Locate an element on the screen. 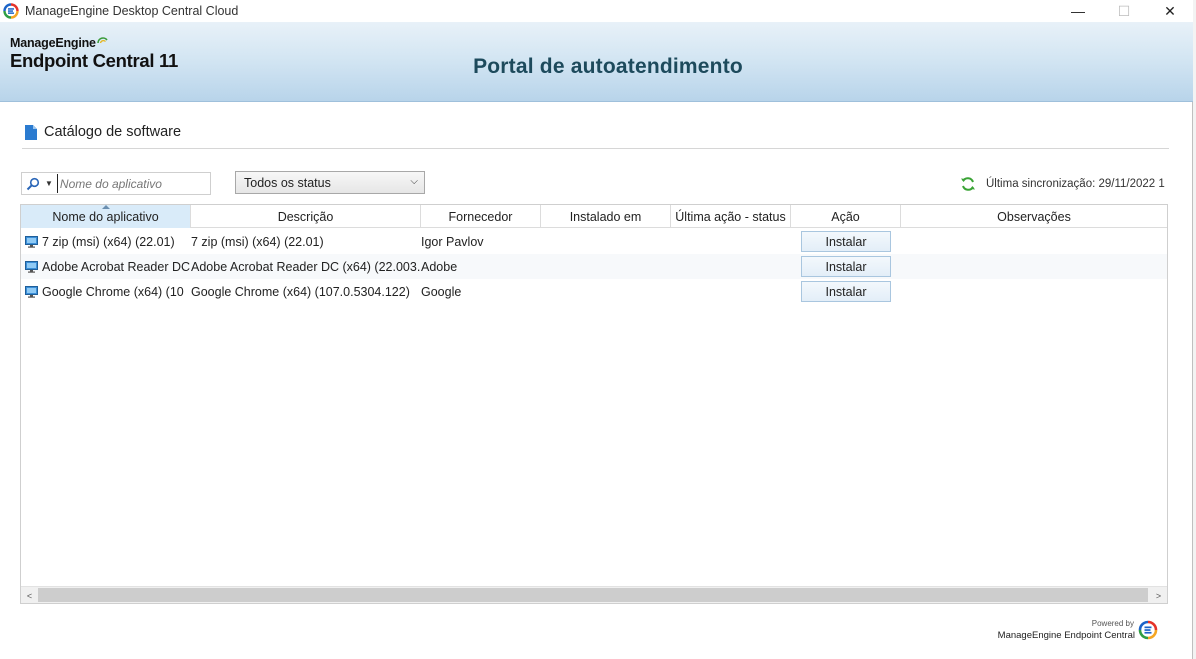 The width and height of the screenshot is (1196, 659). last-sync-label: Última sincronização: 29/11/2022 1 is located at coordinates (1075, 184).